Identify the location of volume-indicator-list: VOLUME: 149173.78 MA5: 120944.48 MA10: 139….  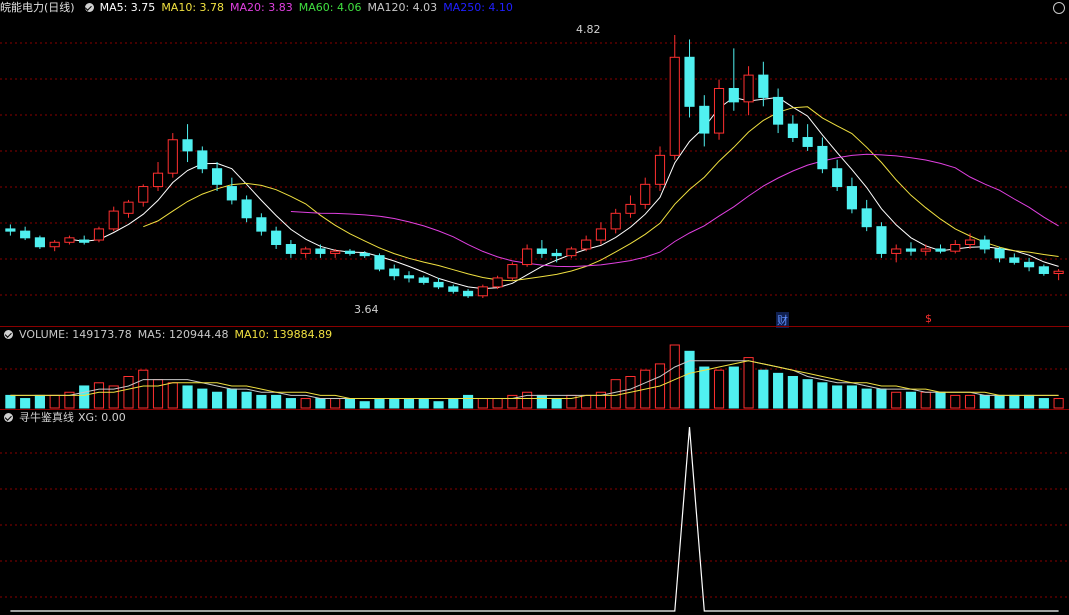
(178, 334).